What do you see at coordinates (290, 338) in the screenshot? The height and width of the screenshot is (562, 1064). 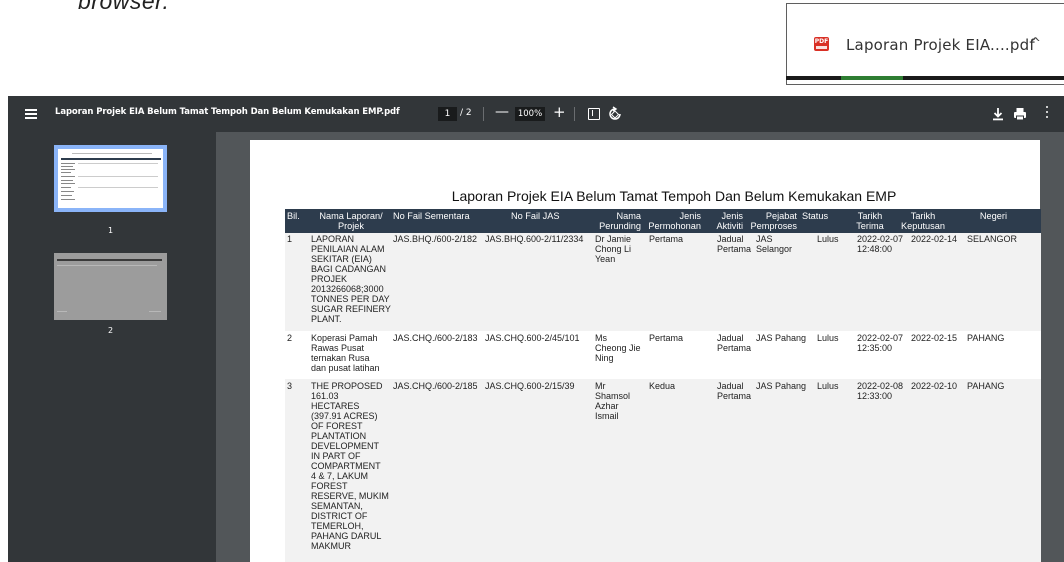 I see `cell-bil: 2` at bounding box center [290, 338].